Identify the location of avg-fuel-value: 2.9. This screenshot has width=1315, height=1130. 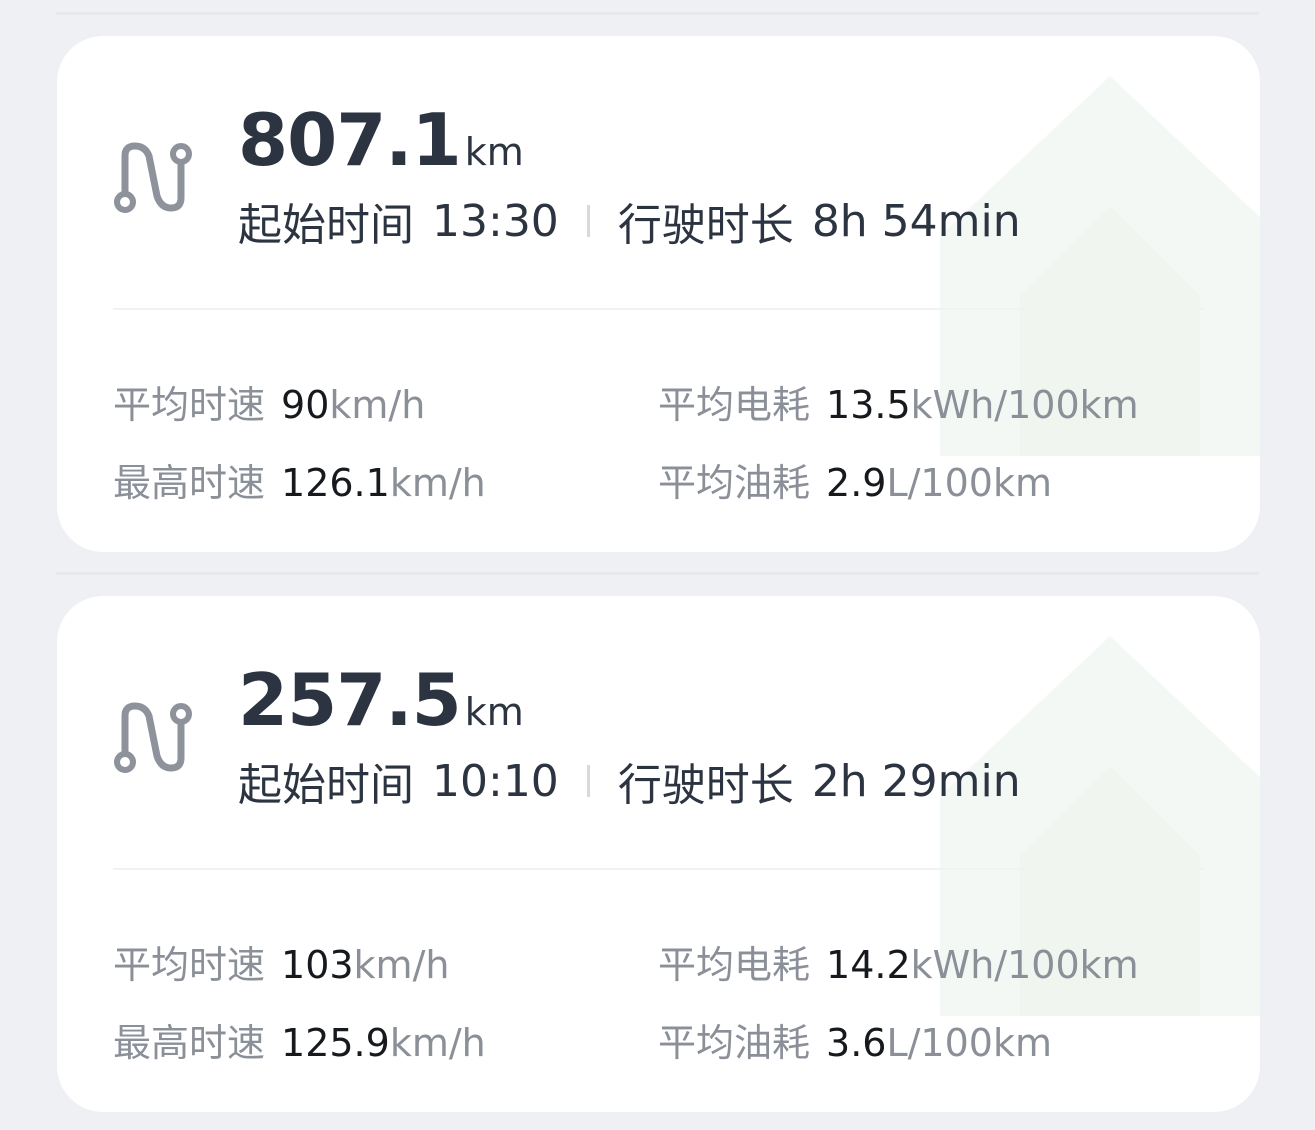
(856, 483).